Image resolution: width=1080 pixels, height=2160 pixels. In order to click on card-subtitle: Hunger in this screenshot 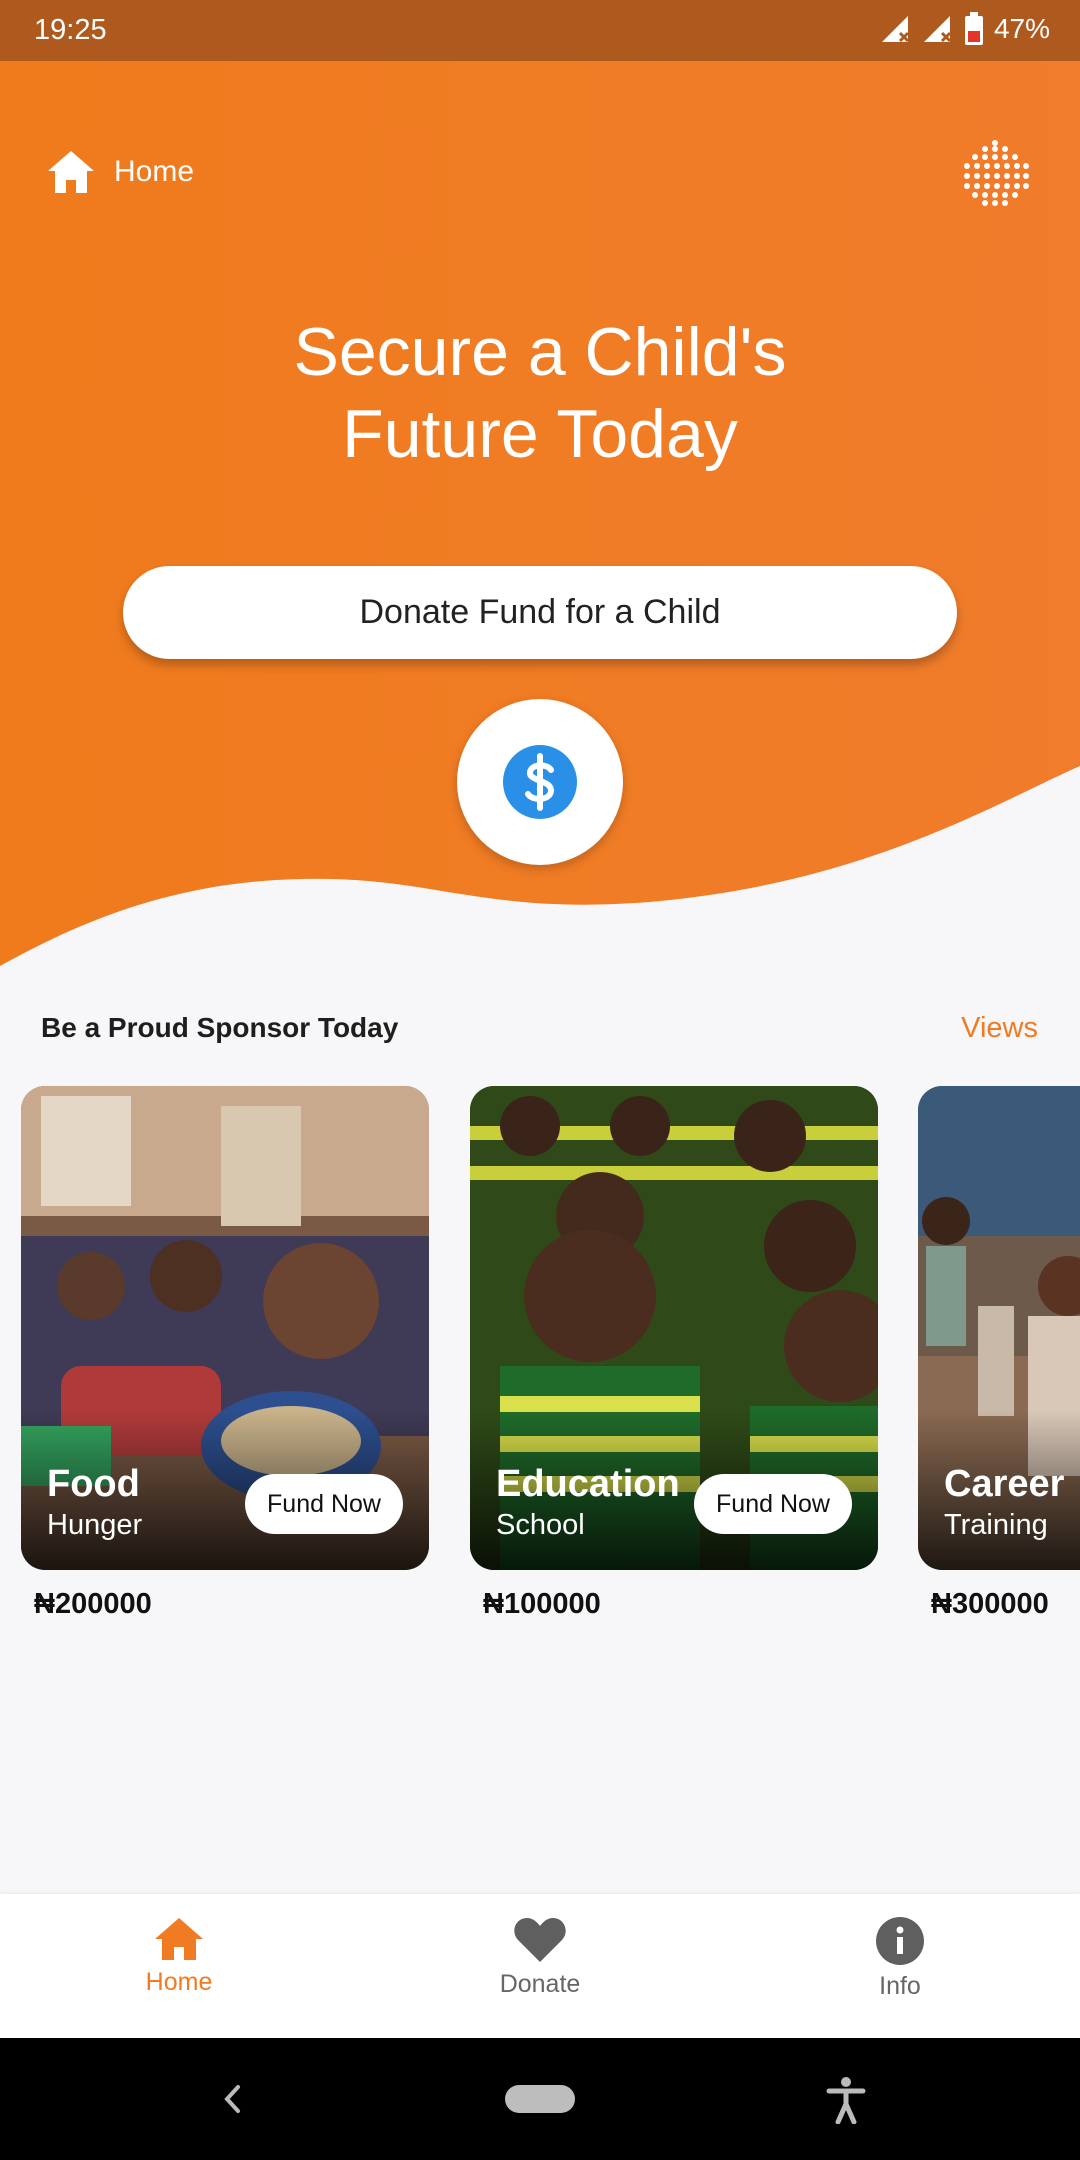, I will do `click(95, 1525)`.